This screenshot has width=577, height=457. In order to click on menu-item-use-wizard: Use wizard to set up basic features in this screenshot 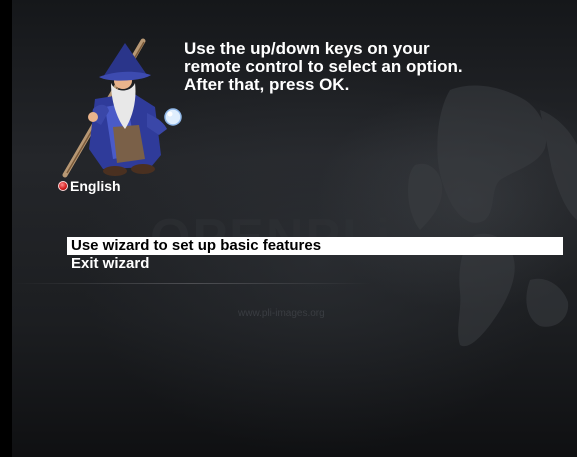, I will do `click(315, 246)`.